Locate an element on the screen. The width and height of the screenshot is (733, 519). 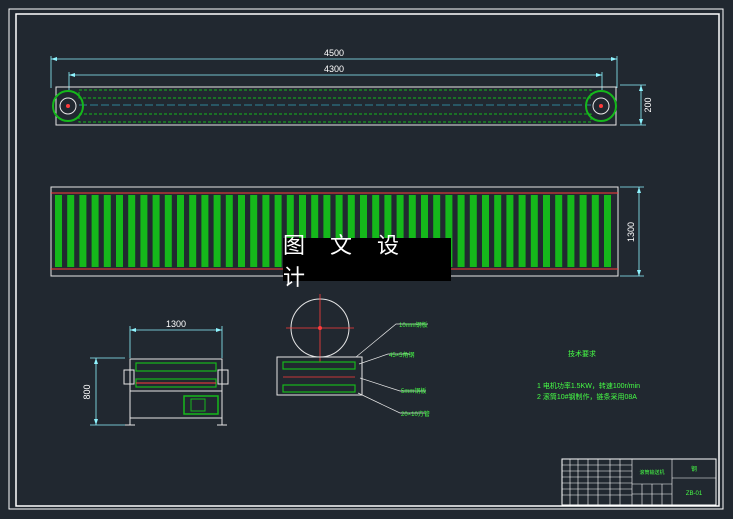
dim-top-overall: 4500 is located at coordinates (334, 53).